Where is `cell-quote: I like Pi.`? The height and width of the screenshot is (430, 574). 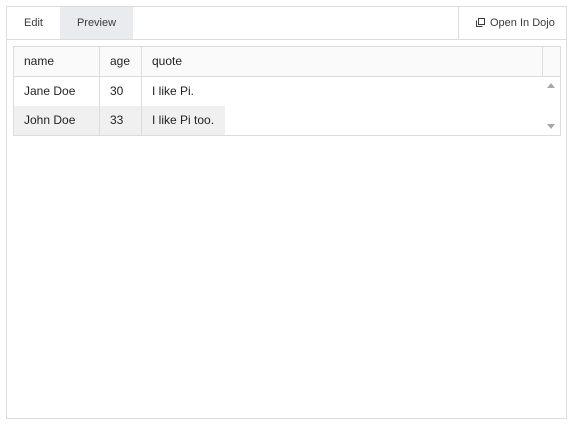 cell-quote: I like Pi. is located at coordinates (173, 91).